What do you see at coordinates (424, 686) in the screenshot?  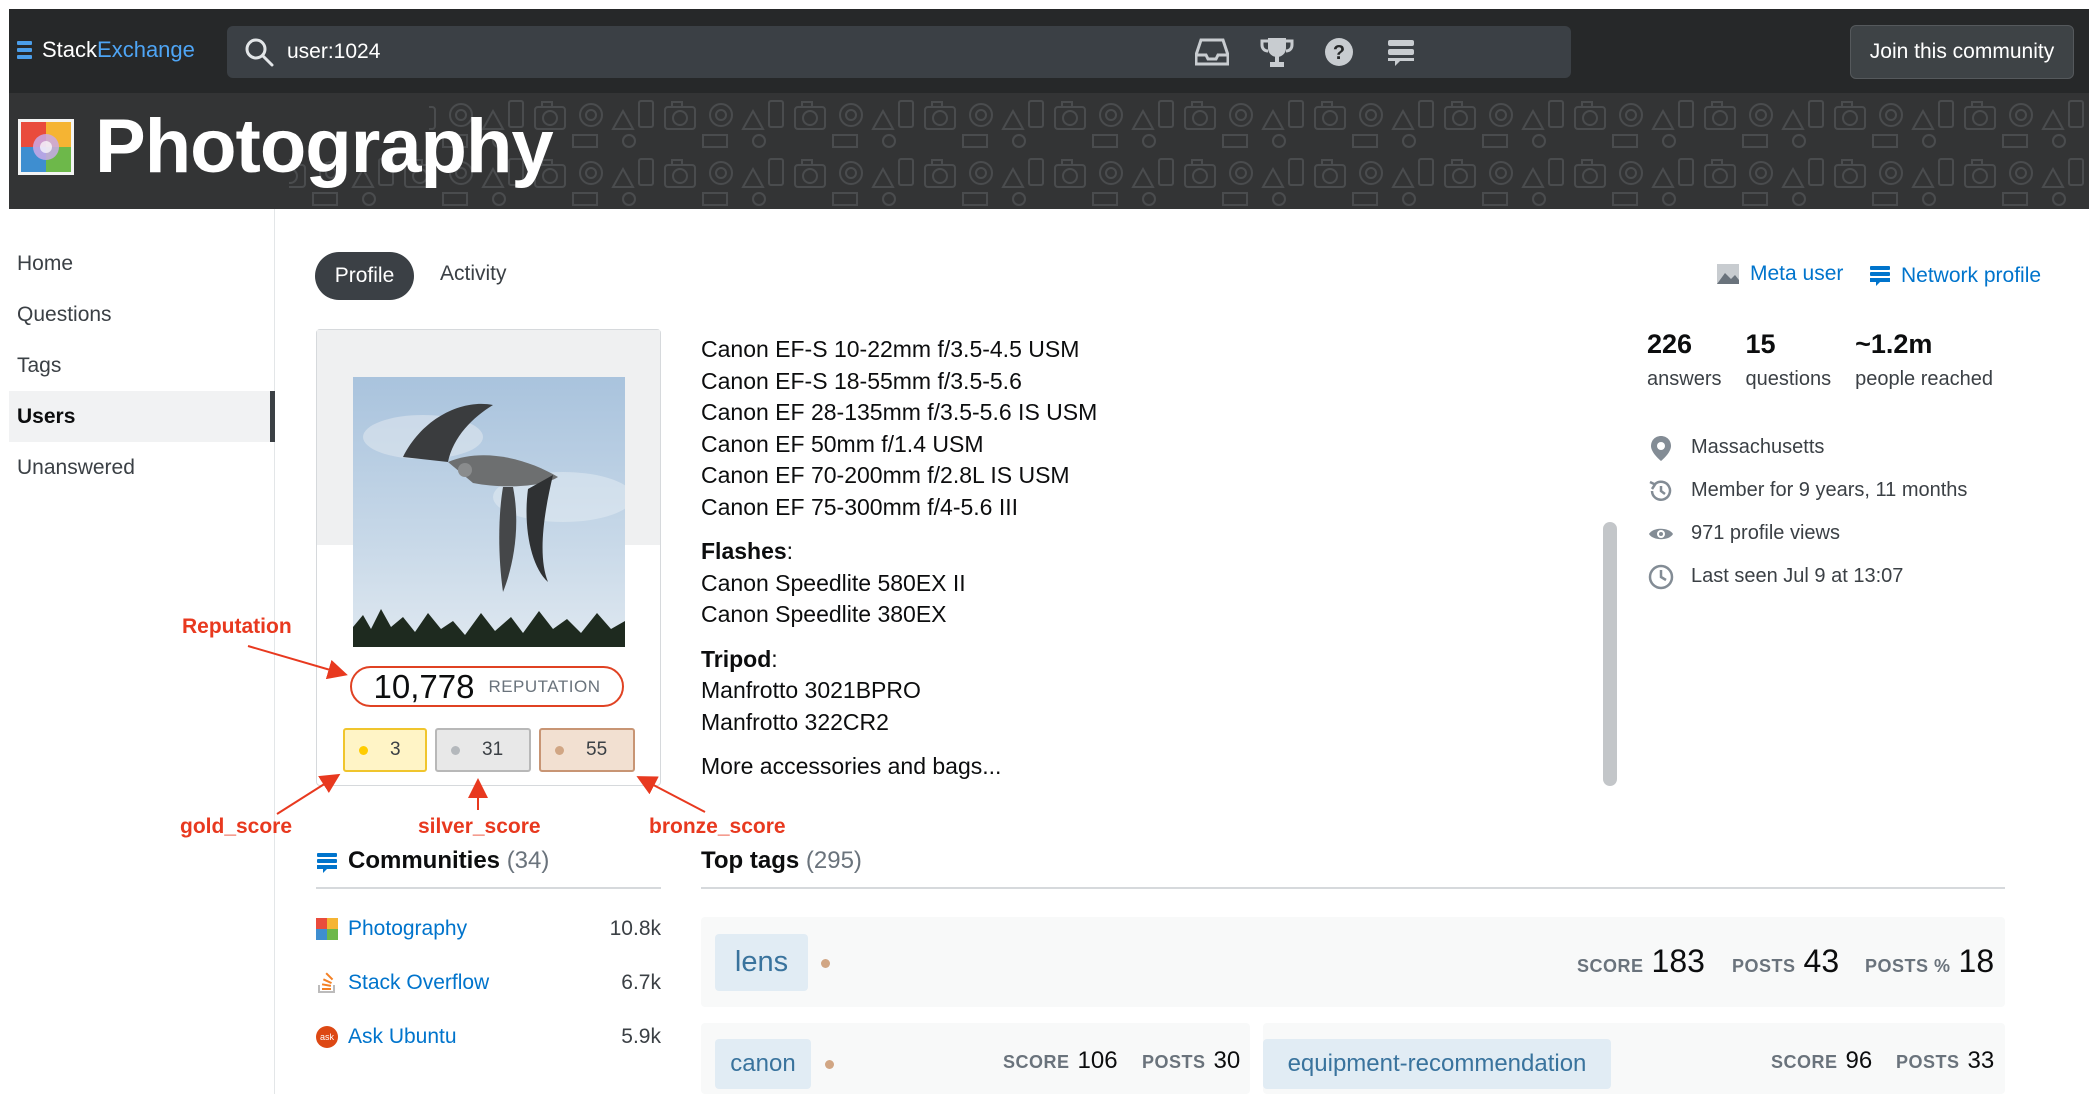 I see `reputation-value: 10,778` at bounding box center [424, 686].